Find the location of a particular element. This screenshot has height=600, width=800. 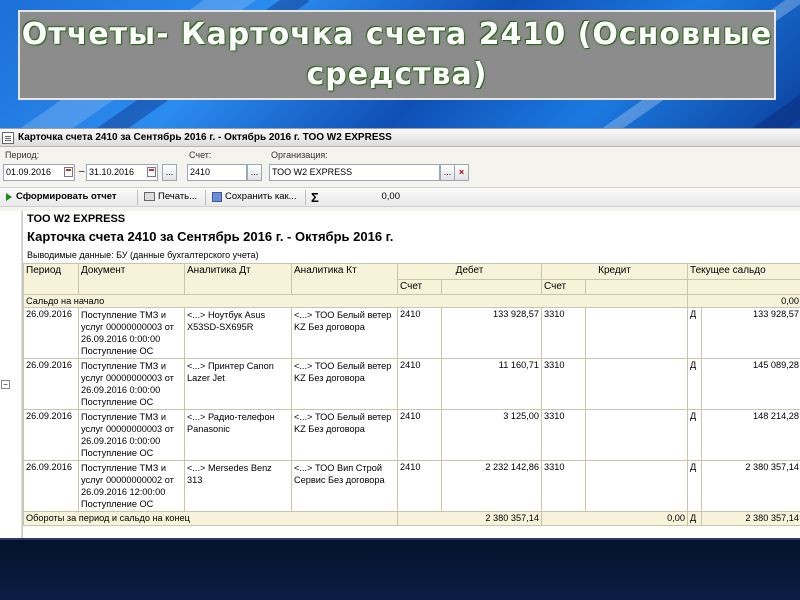

totals-balance: 2 380 357,14 is located at coordinates (750, 518).